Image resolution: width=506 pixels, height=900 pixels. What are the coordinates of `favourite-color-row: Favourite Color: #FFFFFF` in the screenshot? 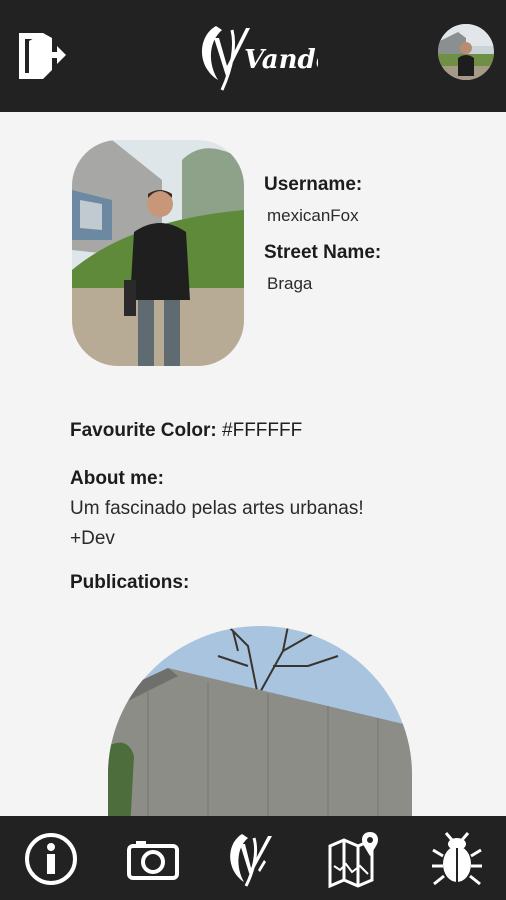 It's located at (186, 431).